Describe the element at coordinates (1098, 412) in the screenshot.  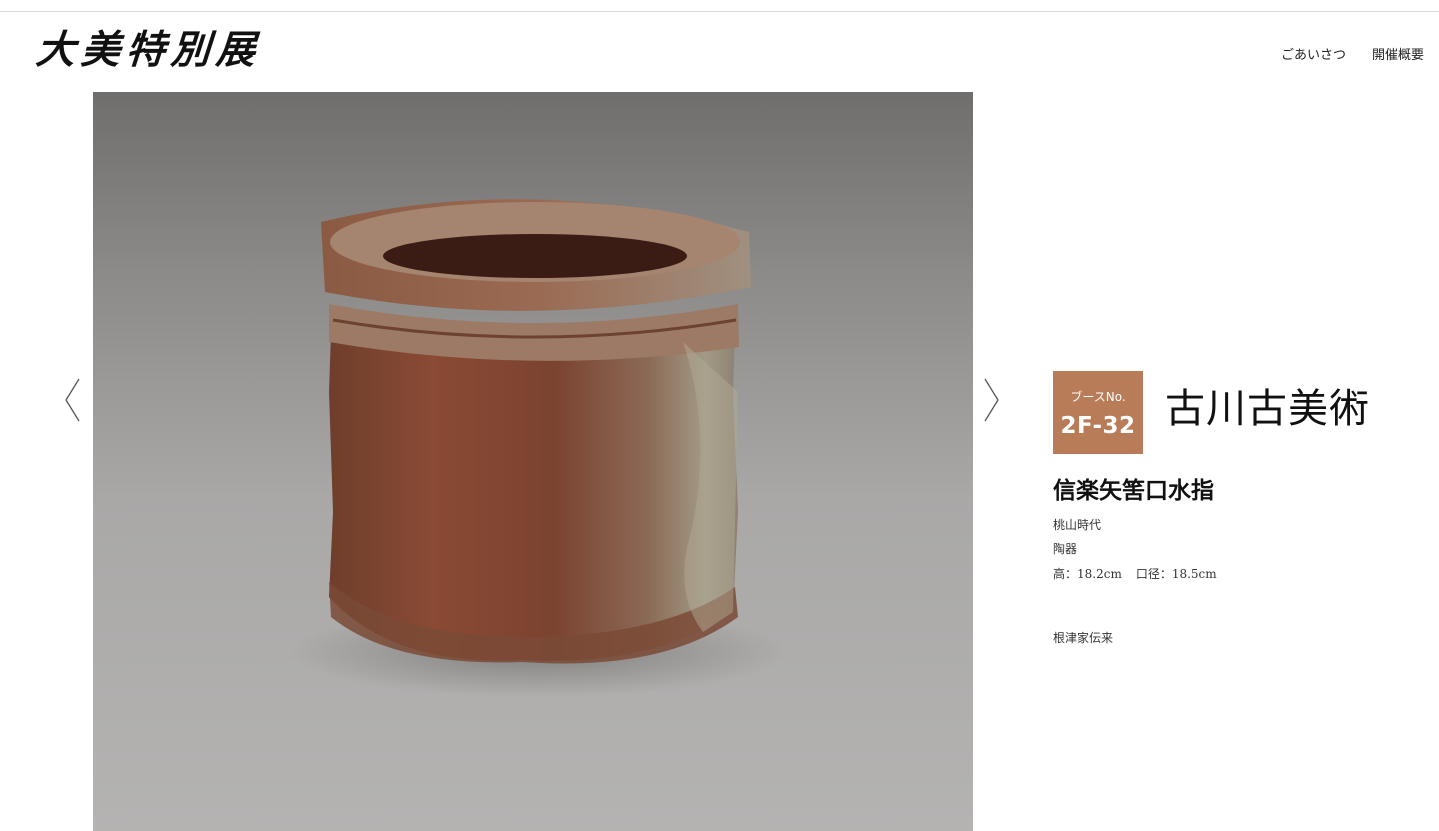
I see `booth-badge: ブースNo. 2F-32` at that location.